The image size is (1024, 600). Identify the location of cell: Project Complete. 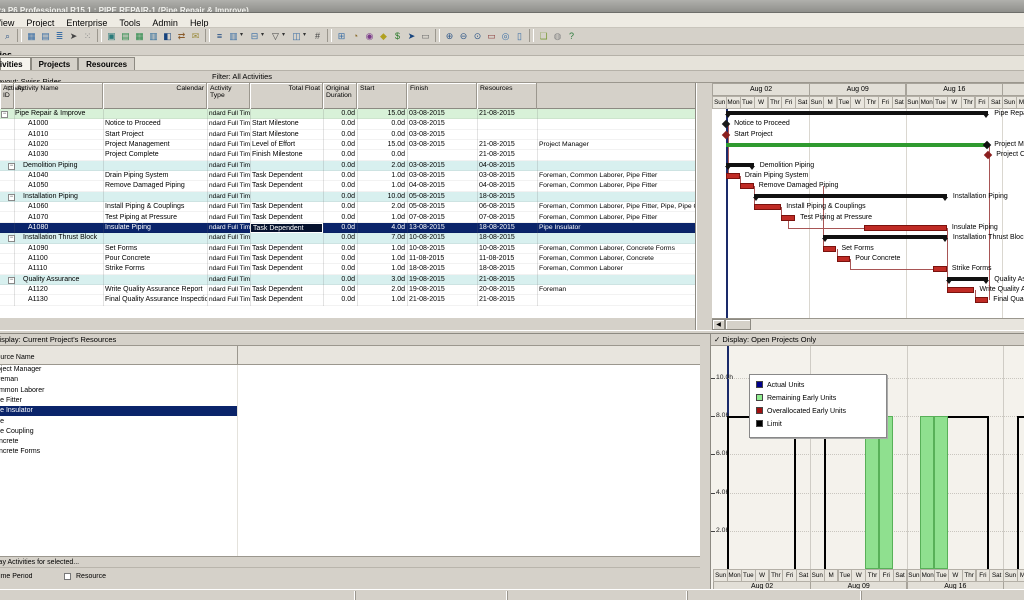
(155, 155).